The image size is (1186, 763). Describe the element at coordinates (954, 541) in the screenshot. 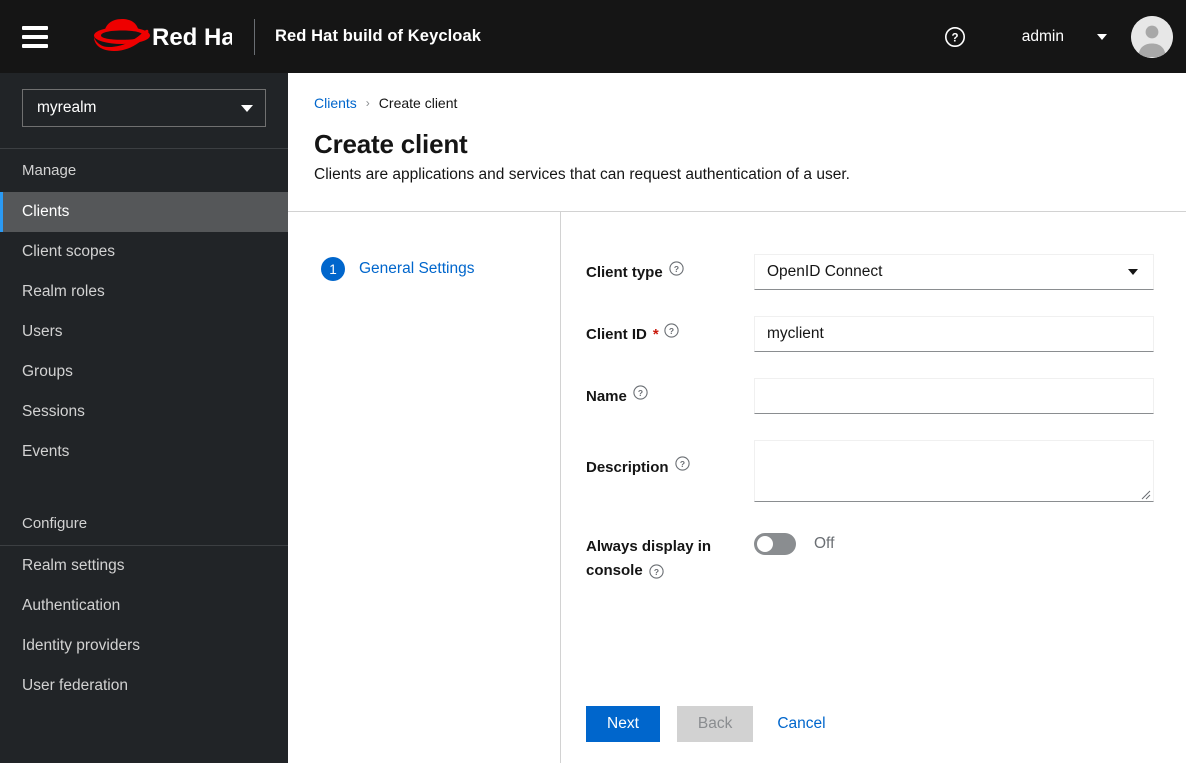

I see `always-display-field: Off` at that location.